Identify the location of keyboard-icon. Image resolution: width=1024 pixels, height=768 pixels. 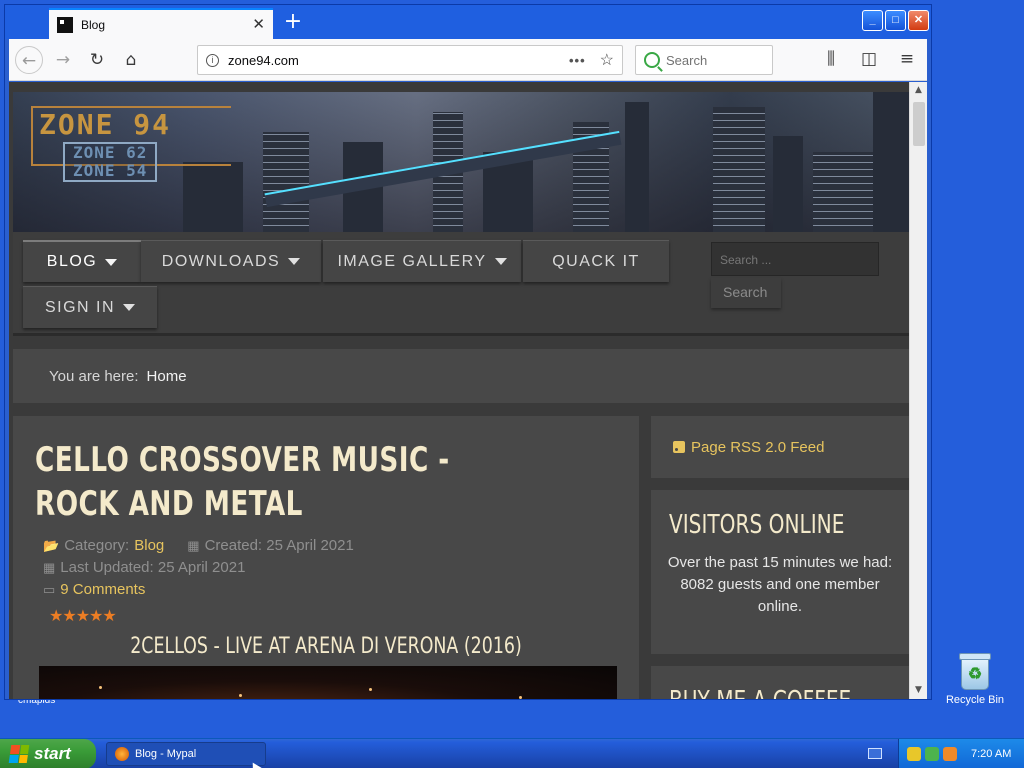
(875, 753).